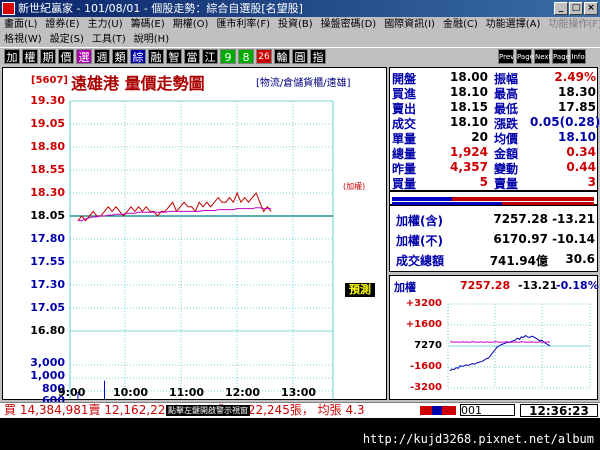 The width and height of the screenshot is (600, 450). Describe the element at coordinates (84, 56) in the screenshot. I see `toolbar-button: 選` at that location.